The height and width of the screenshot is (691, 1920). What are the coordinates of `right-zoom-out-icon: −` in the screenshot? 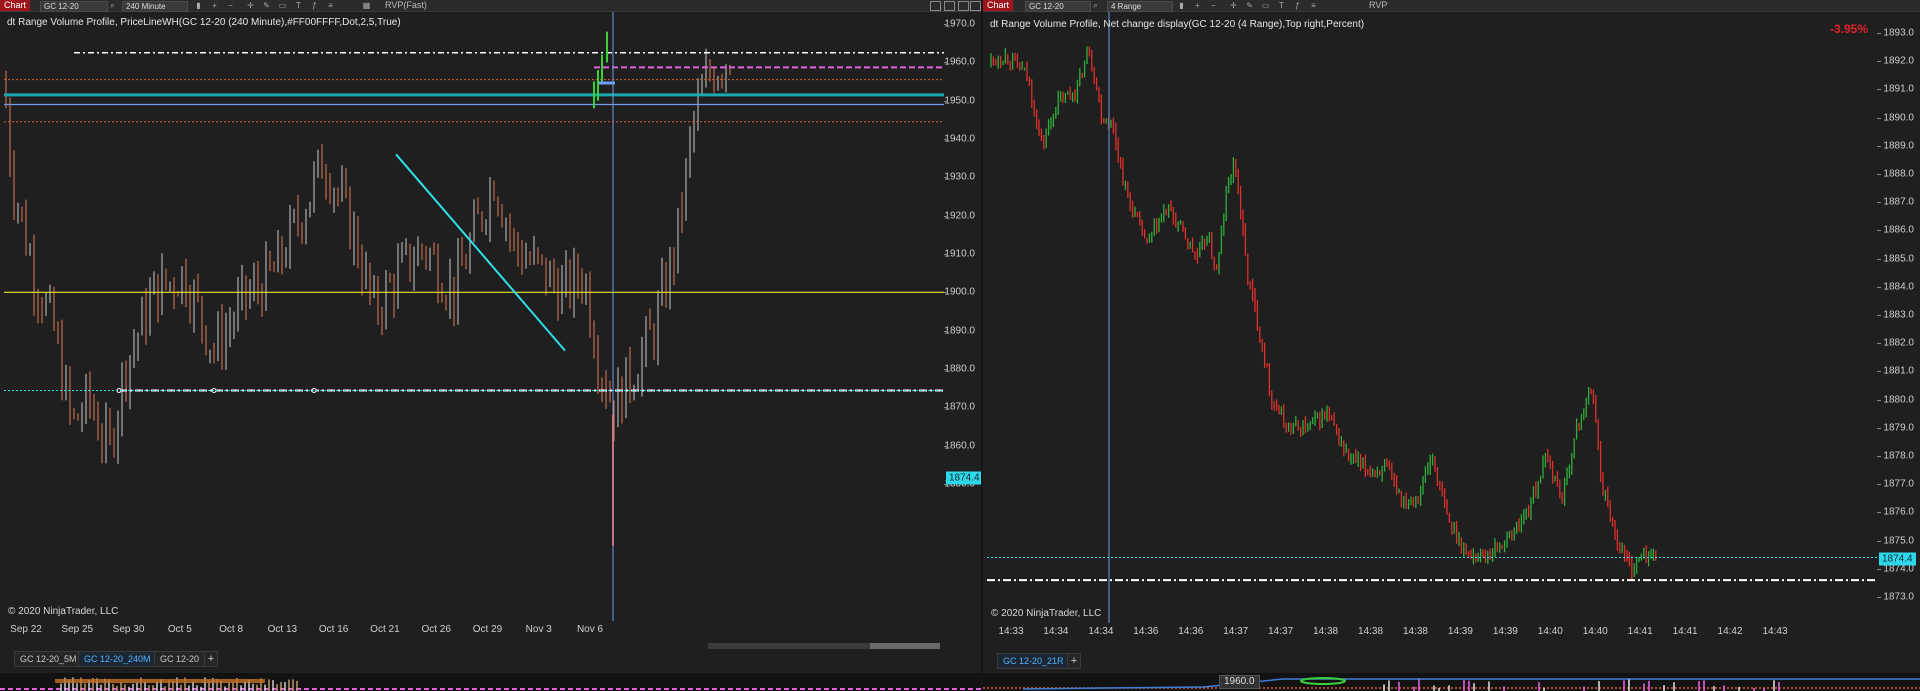 It's located at (1213, 5).